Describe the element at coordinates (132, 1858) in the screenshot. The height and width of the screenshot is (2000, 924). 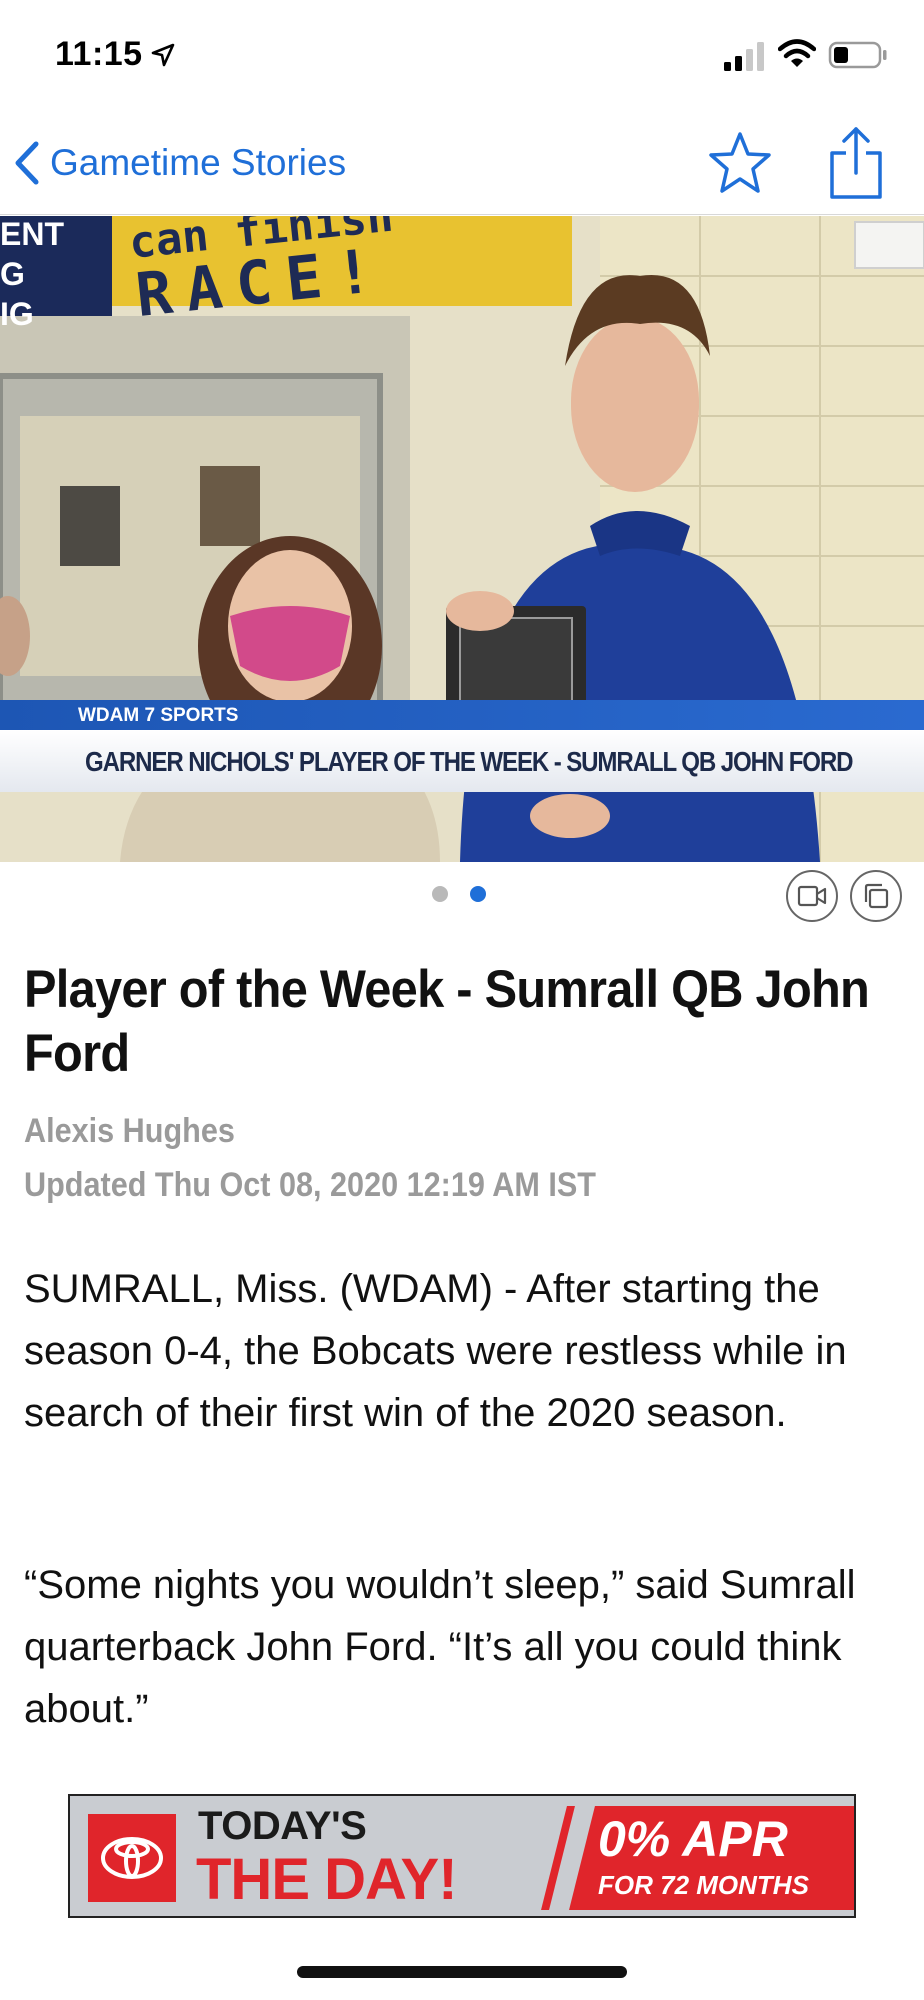
I see `toyota-logo-icon` at that location.